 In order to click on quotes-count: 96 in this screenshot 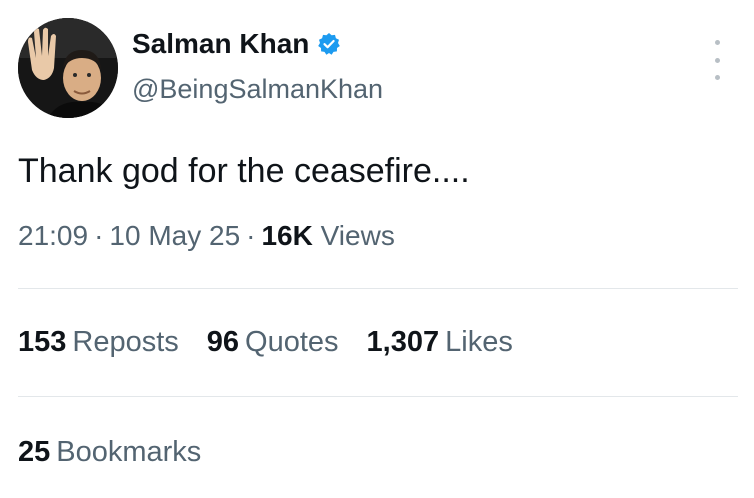, I will do `click(223, 342)`.